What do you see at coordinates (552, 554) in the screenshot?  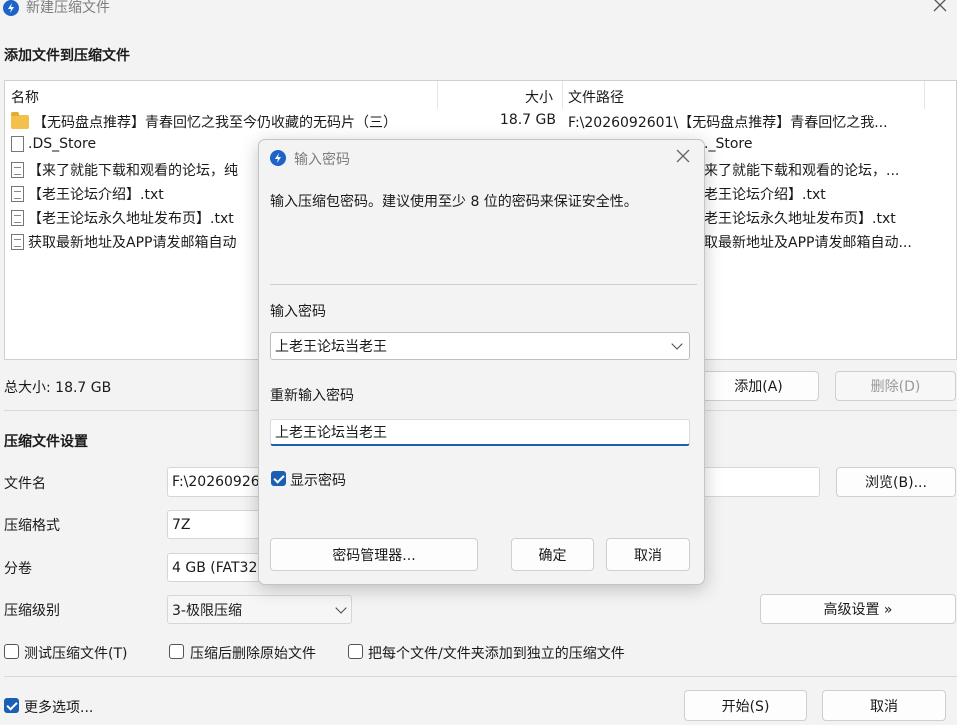 I see `ok-button: 确定` at bounding box center [552, 554].